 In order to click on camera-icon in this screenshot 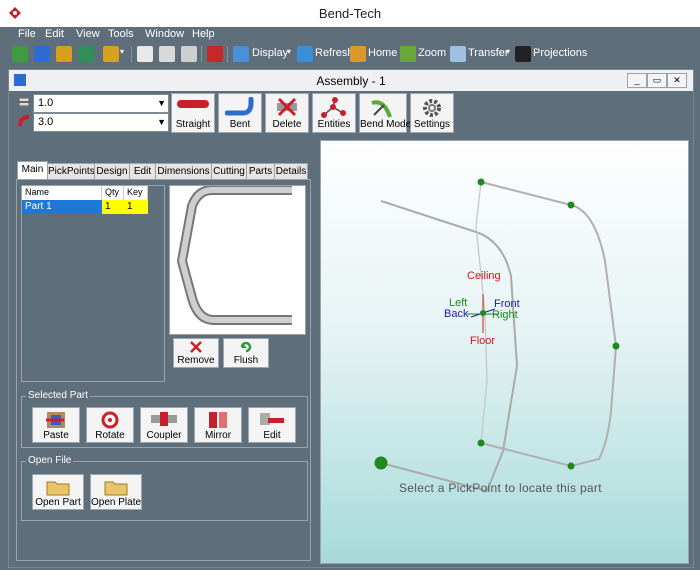, I will do `click(523, 54)`.